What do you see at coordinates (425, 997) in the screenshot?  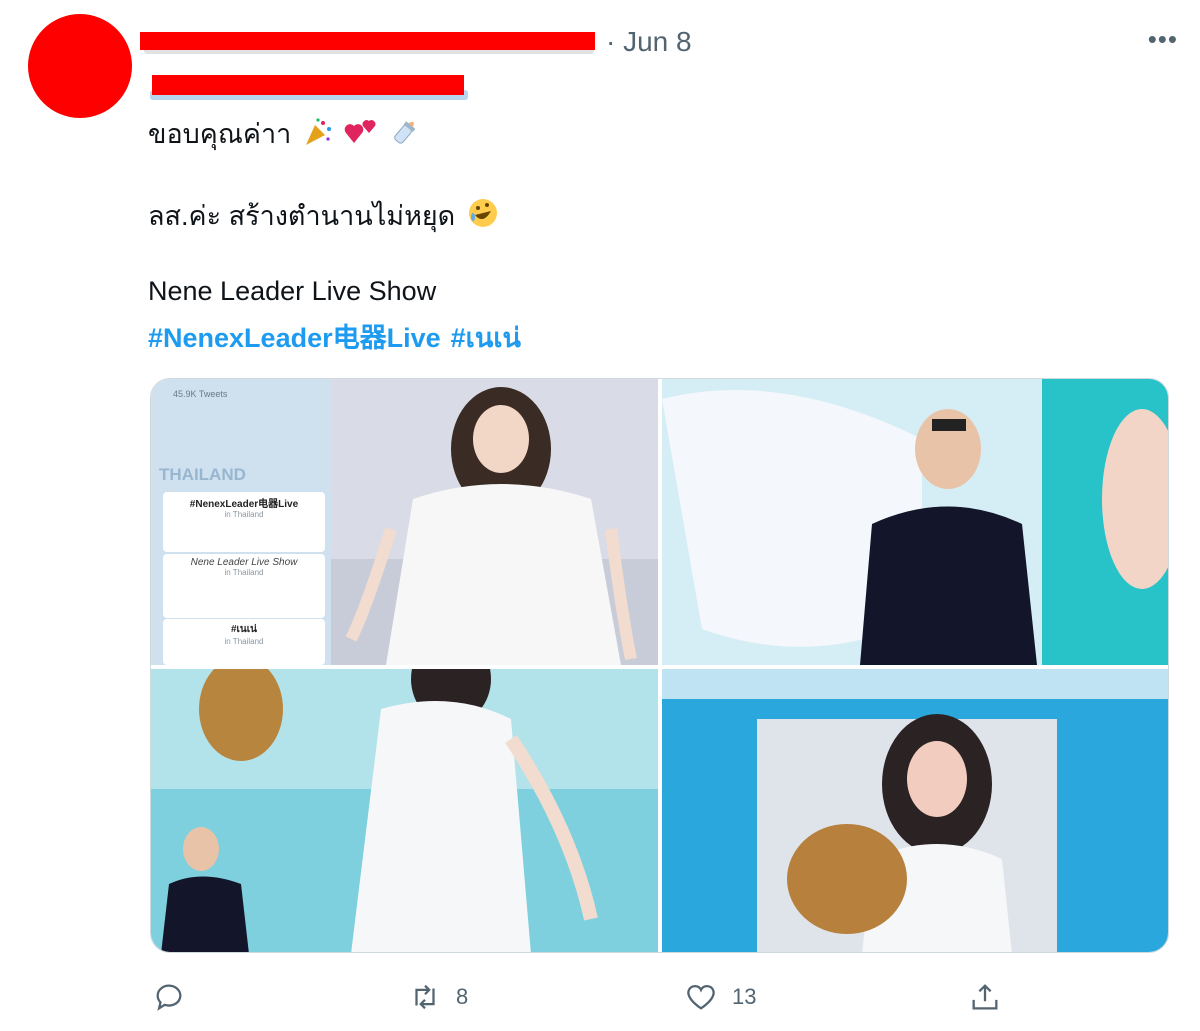 I see `retweet-icon` at bounding box center [425, 997].